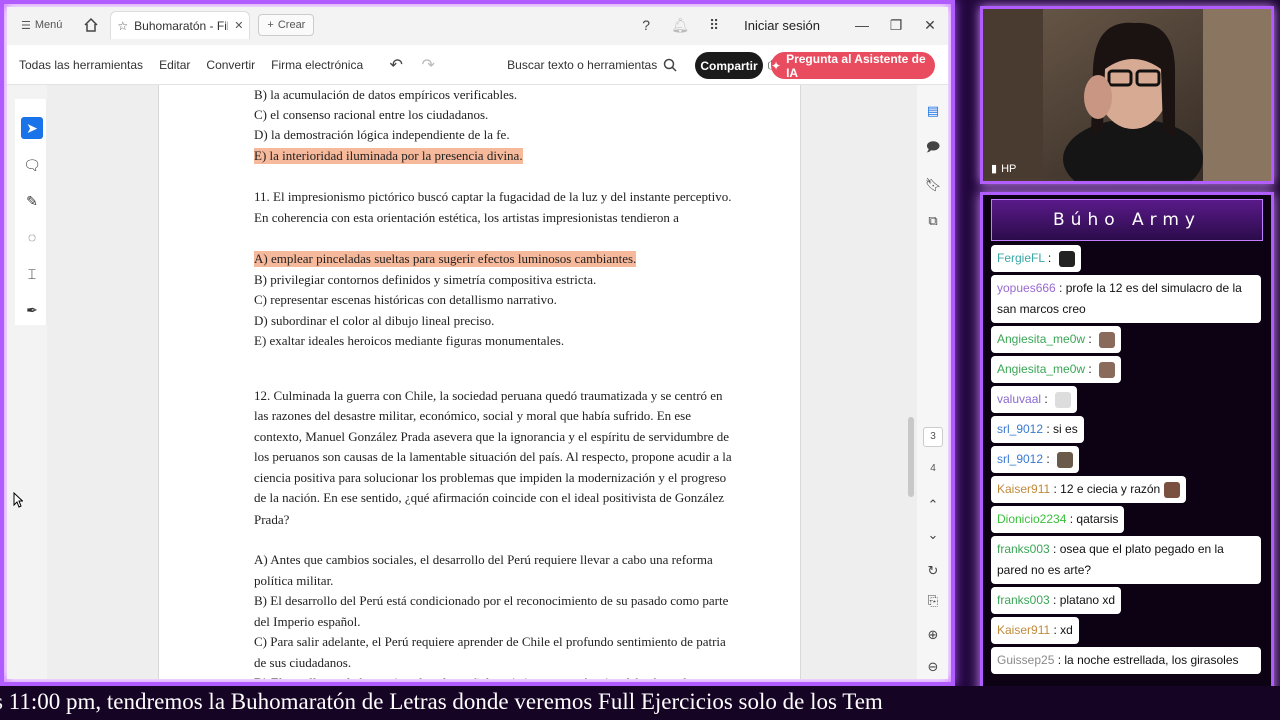  What do you see at coordinates (32, 128) in the screenshot?
I see `select-cursor-icon: ➤` at bounding box center [32, 128].